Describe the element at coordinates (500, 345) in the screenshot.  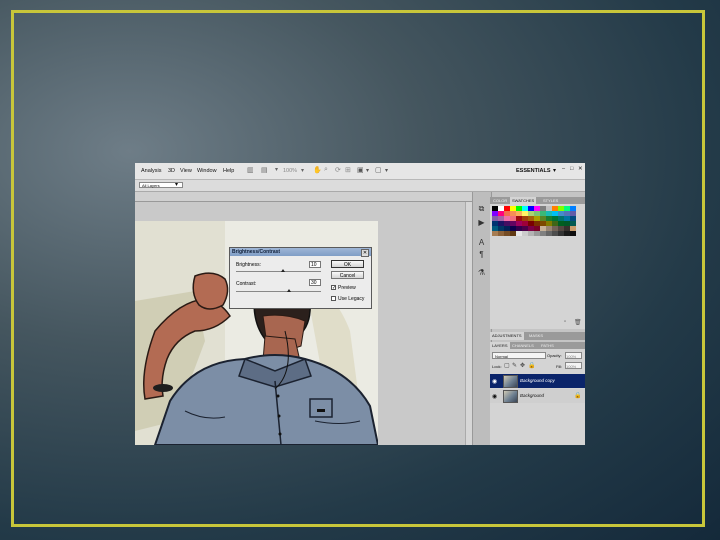
I see `tab-layers: LAYERS` at that location.